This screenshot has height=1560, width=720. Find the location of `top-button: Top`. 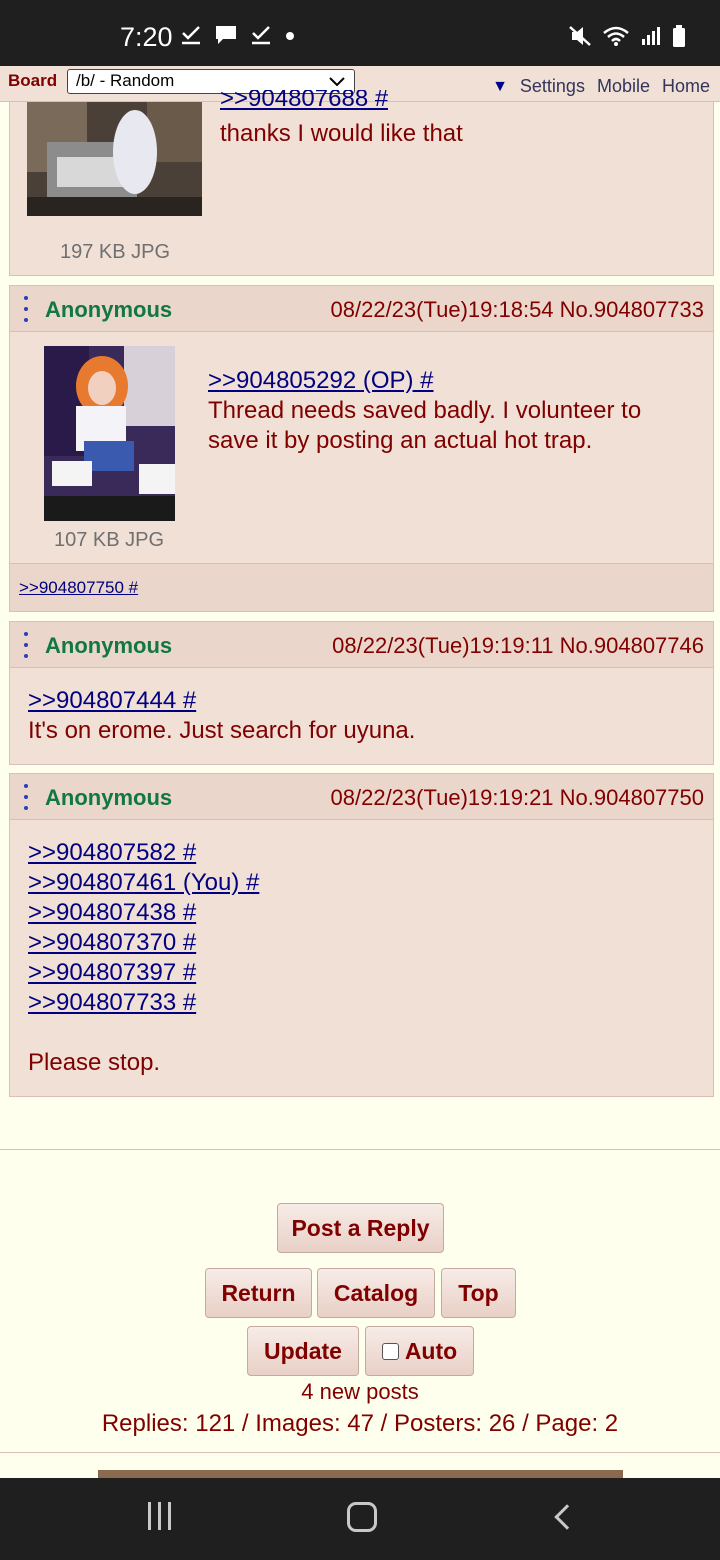

top-button: Top is located at coordinates (478, 1293).